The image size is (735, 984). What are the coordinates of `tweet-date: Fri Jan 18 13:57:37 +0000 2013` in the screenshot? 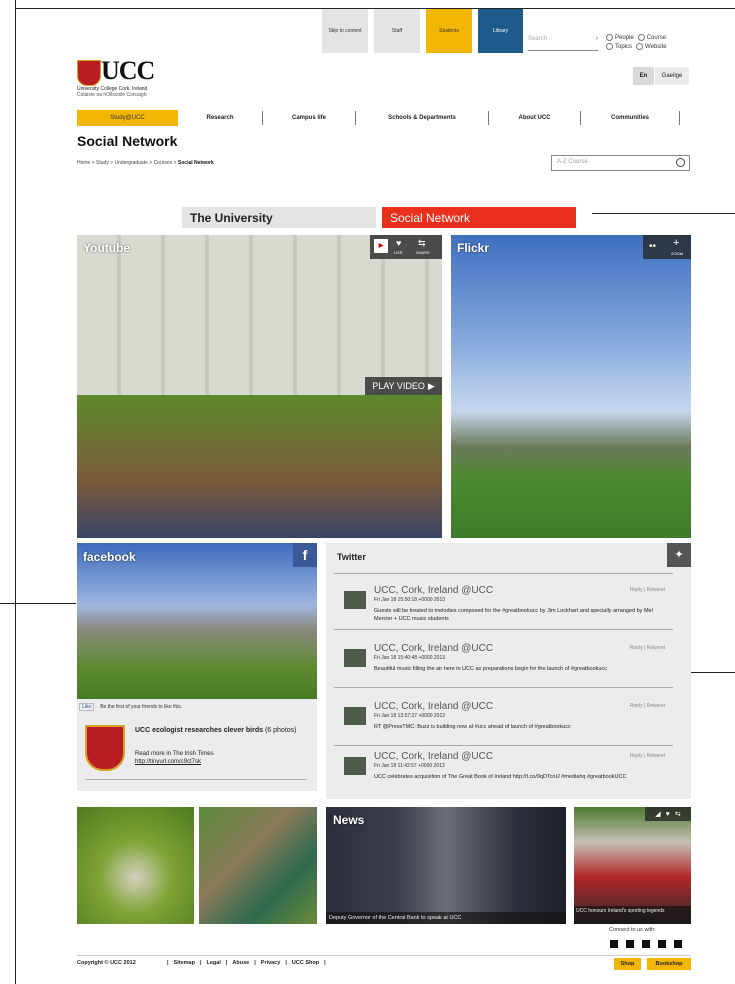 It's located at (410, 716).